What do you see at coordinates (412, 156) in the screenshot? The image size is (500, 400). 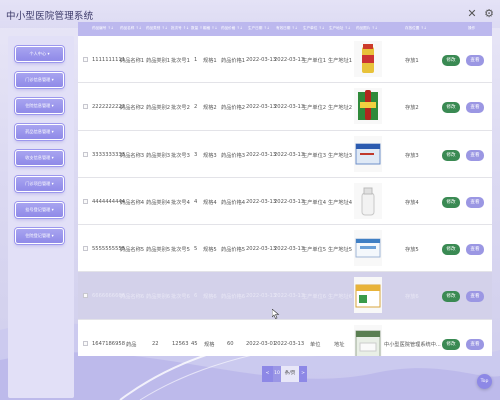 I see `cell-location: 存放3` at bounding box center [412, 156].